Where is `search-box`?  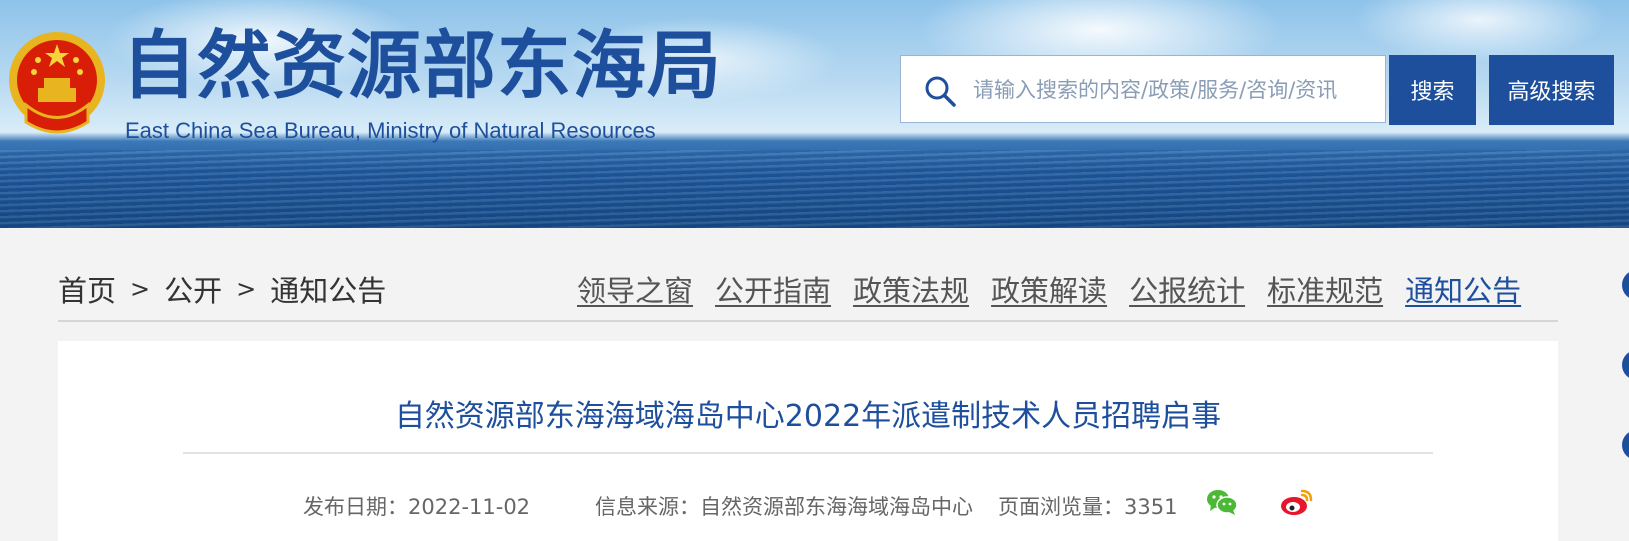
search-box is located at coordinates (1143, 89).